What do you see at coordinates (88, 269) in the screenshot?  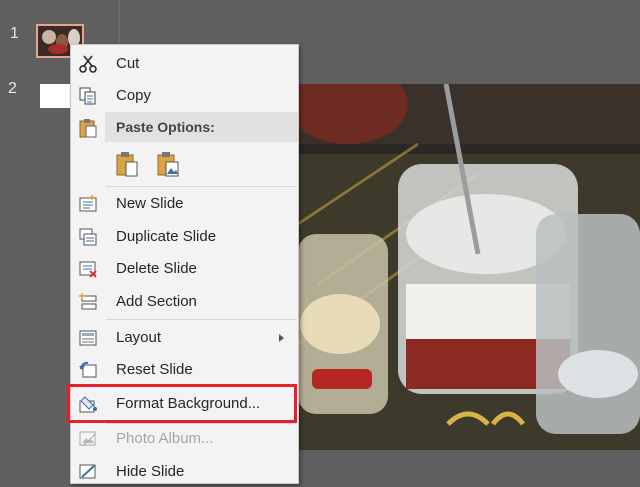 I see `delete-slide-icon` at bounding box center [88, 269].